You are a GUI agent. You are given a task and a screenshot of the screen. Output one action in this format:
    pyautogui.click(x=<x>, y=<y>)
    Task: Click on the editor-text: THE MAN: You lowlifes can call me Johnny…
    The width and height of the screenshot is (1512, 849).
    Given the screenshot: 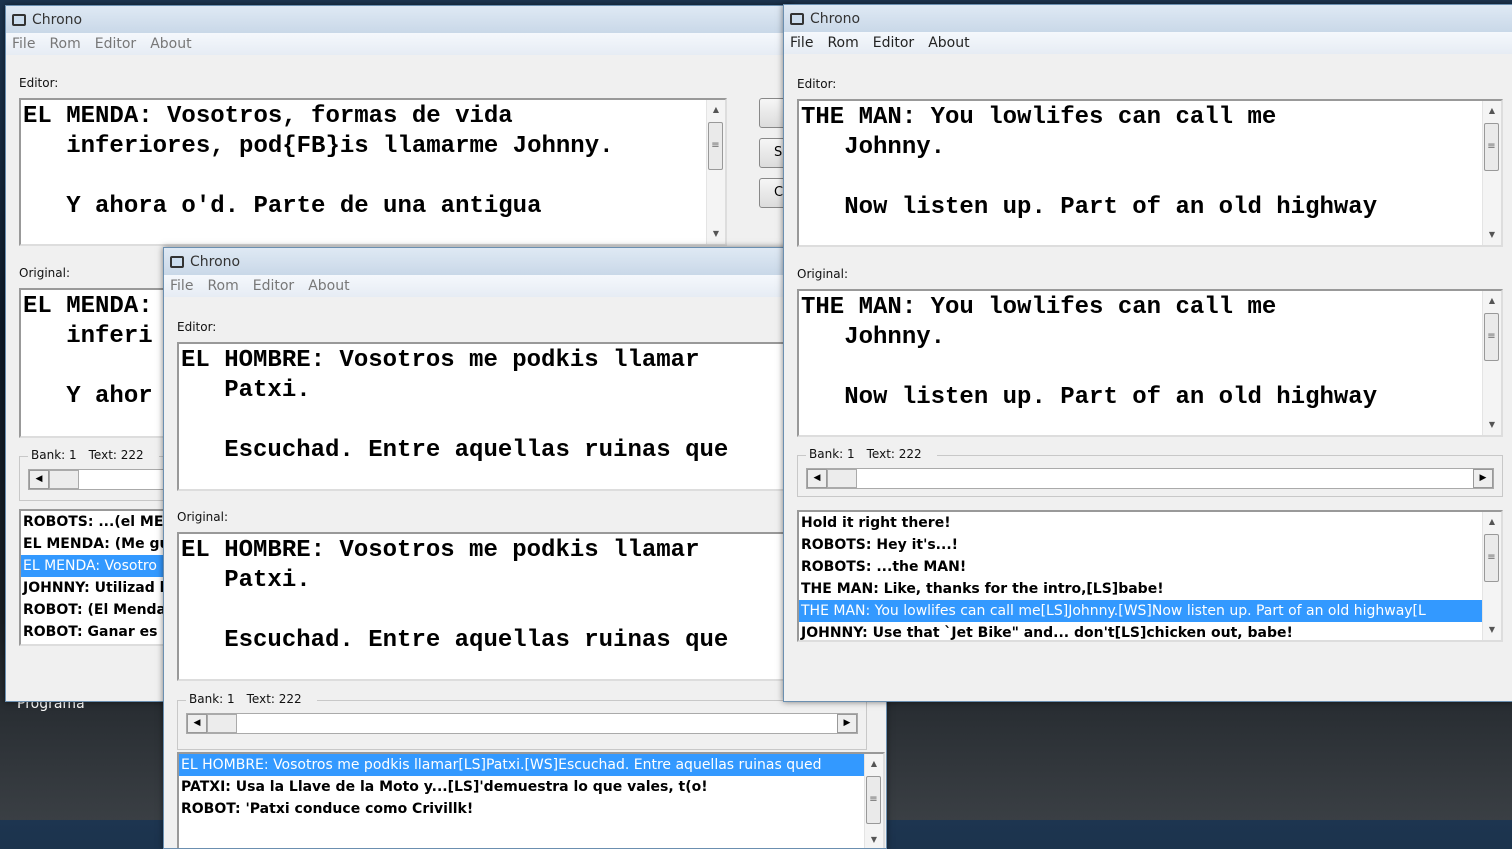 What is the action you would take?
    pyautogui.click(x=1150, y=162)
    